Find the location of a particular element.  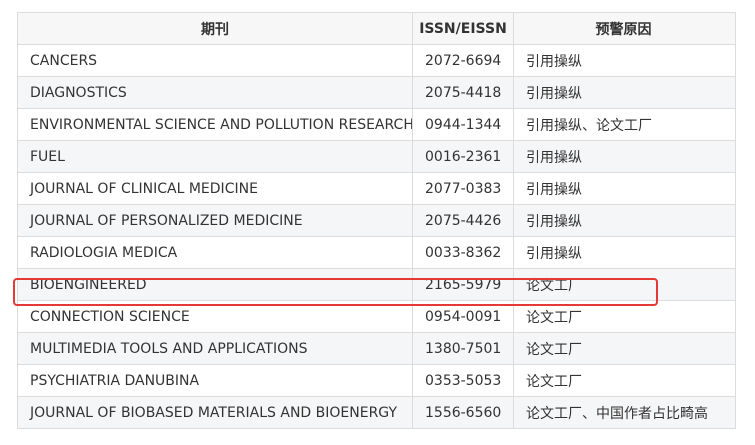

issn-cell: 0944-1344 is located at coordinates (462, 124).